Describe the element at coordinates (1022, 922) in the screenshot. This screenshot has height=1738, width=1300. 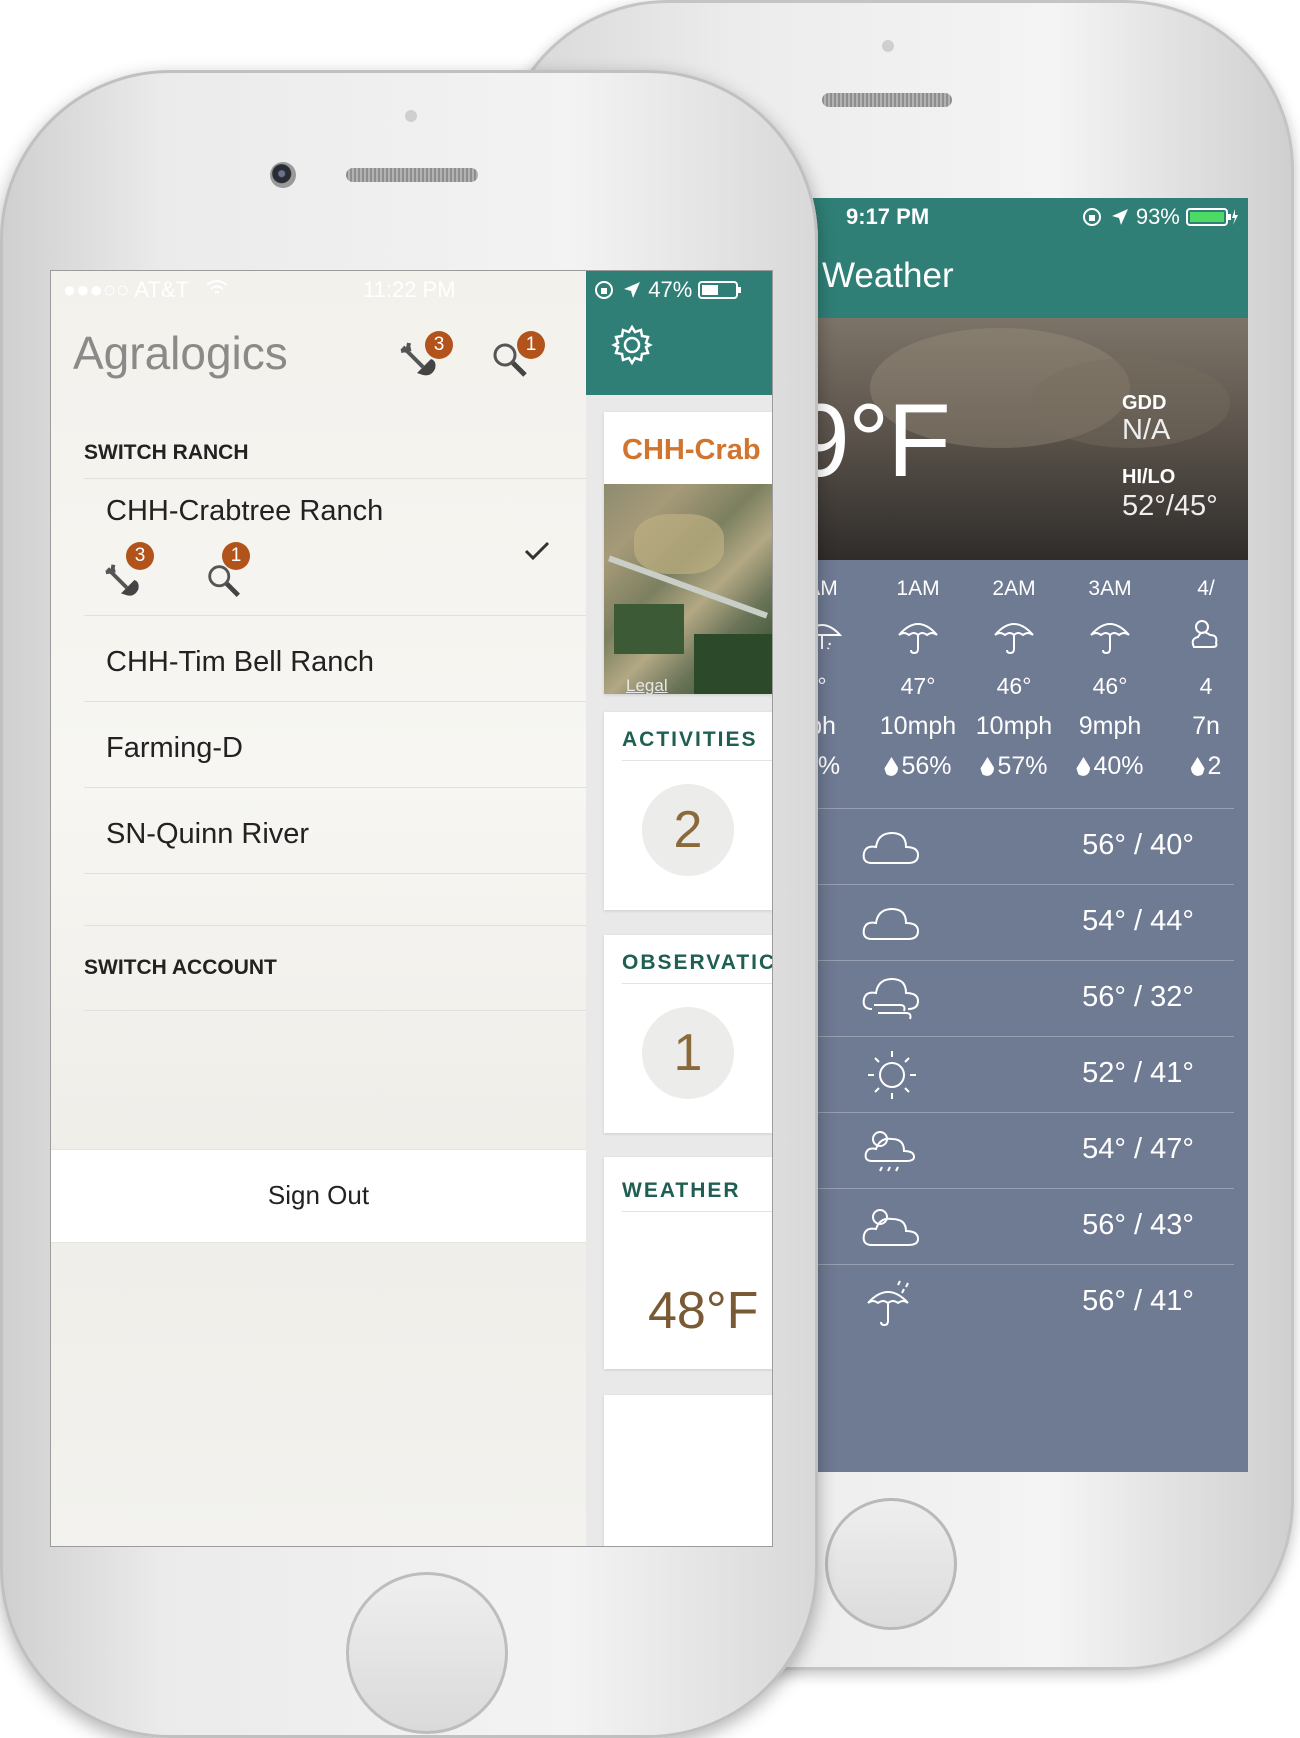
I see `daily-row: 54° / 44°` at that location.